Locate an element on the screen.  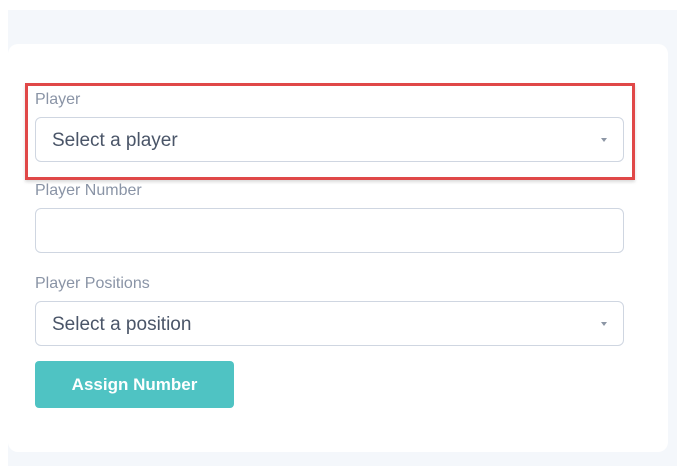
player-label: Player is located at coordinates (58, 99).